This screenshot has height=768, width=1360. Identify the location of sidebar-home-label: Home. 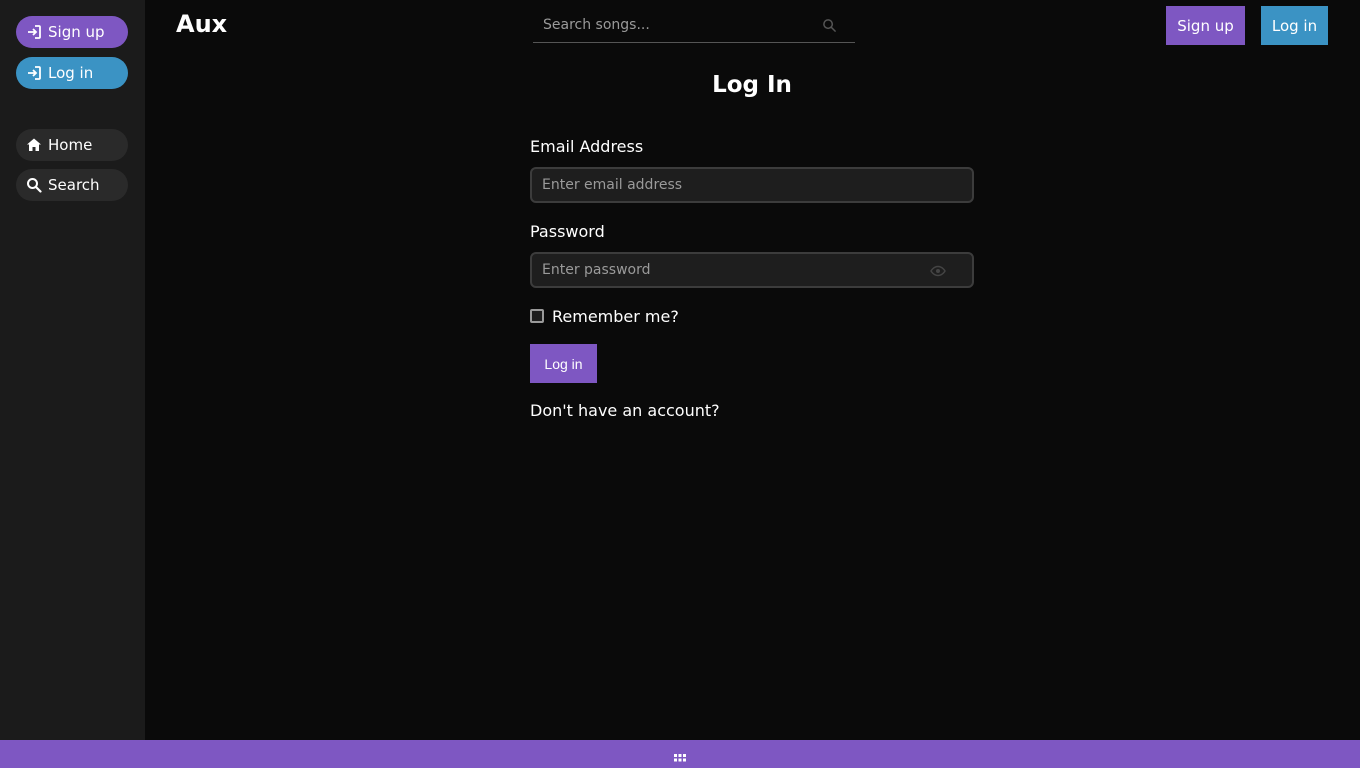
(70, 145).